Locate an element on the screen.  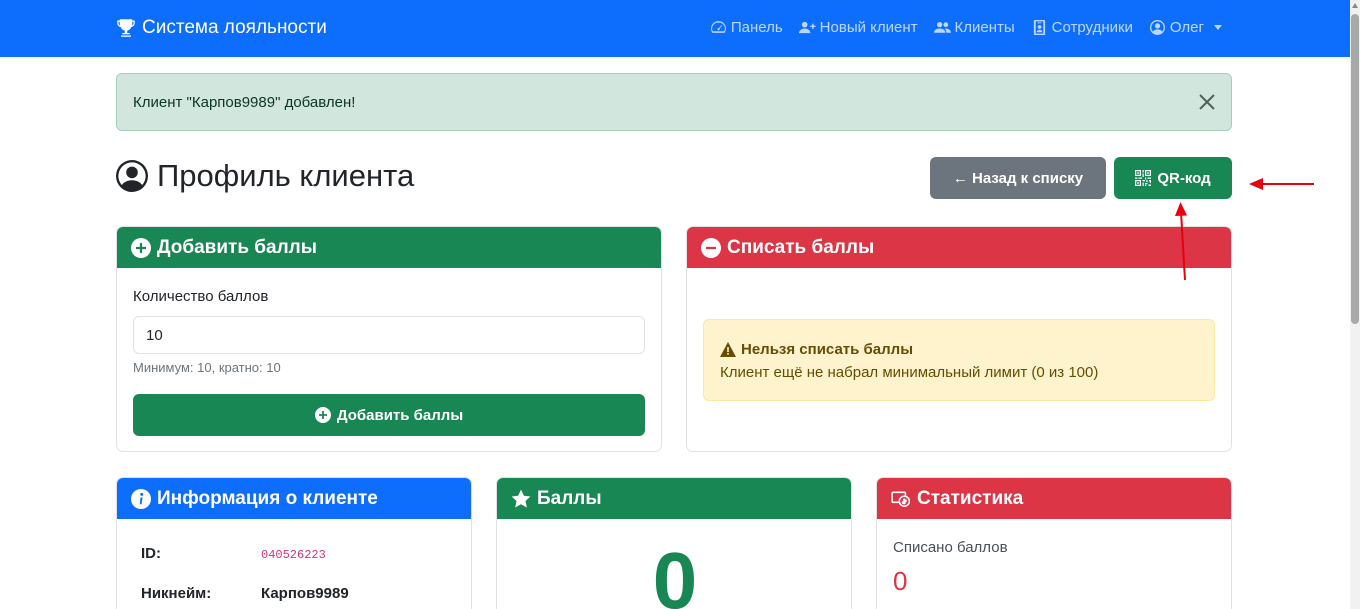
spent-points-label: Списано баллов is located at coordinates (950, 547).